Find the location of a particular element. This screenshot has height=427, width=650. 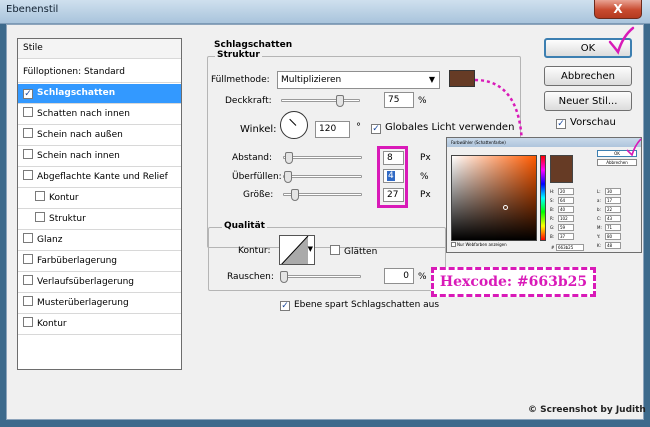

groesse-slider-thumb is located at coordinates (295, 195).